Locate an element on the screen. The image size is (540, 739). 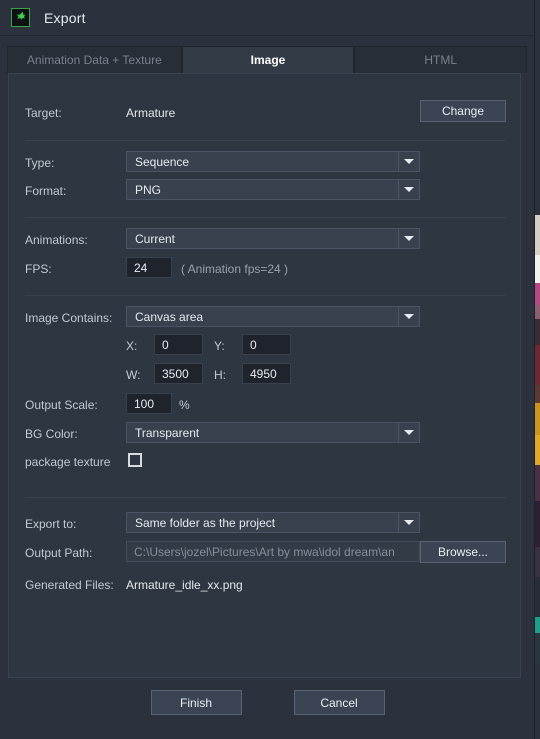
output-path-label: Output Path: is located at coordinates (59, 552).